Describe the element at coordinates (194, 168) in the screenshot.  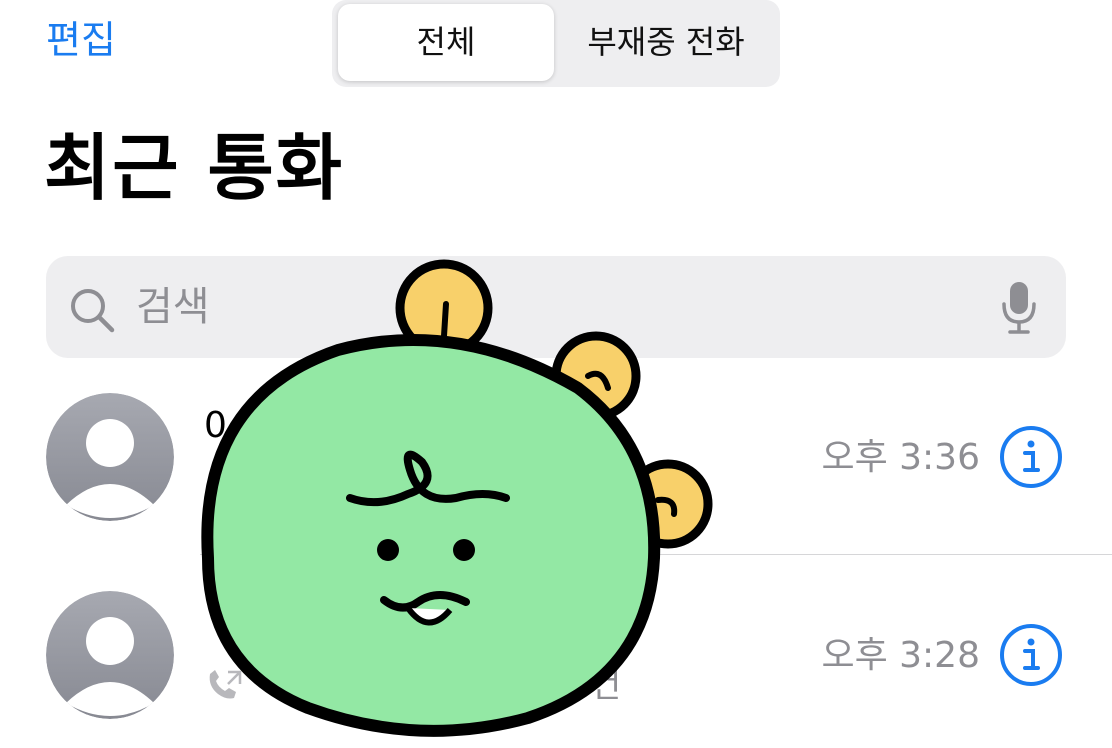
I see `page-title: 최근 통화` at that location.